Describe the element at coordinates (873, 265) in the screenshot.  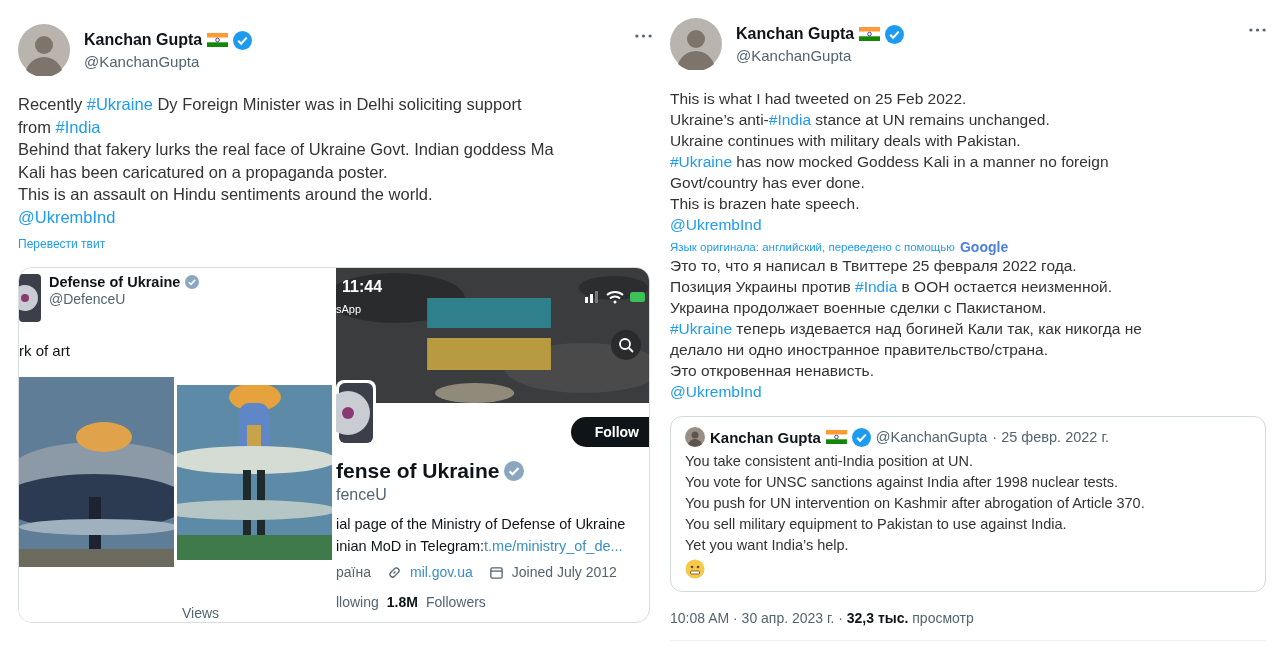
I see `tweet-text: Это то, что я написал в Твиттере 25 февраля 2022 года.` at that location.